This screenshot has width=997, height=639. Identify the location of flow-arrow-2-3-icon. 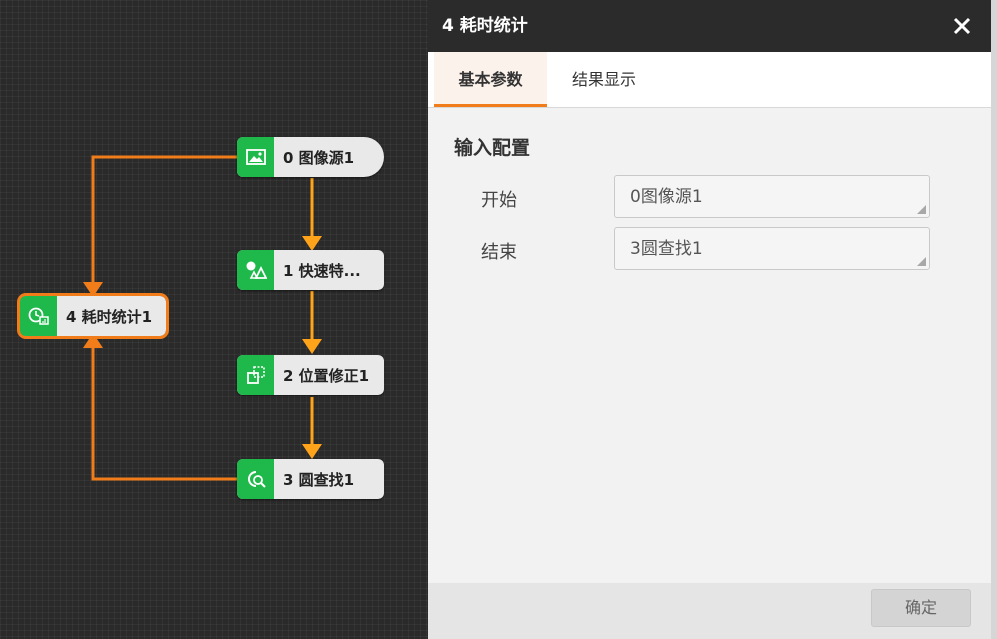
(312, 451).